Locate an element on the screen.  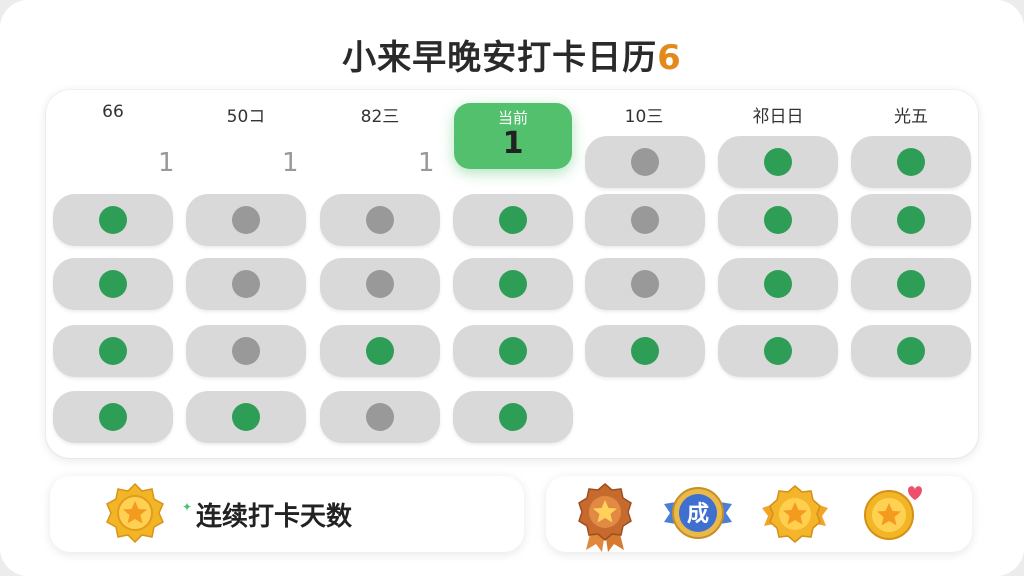
day-count-1: 1 is located at coordinates (166, 163).